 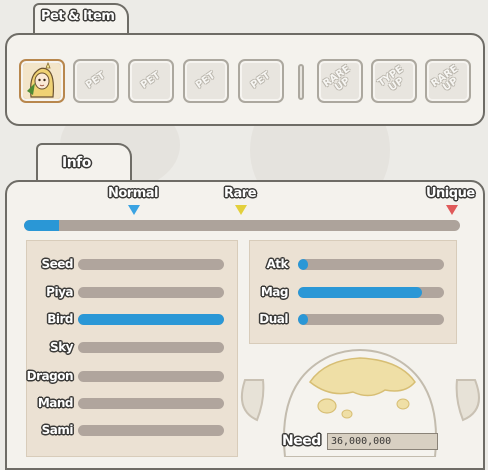 I want to click on type-row-piya: Piya, so click(x=127, y=292).